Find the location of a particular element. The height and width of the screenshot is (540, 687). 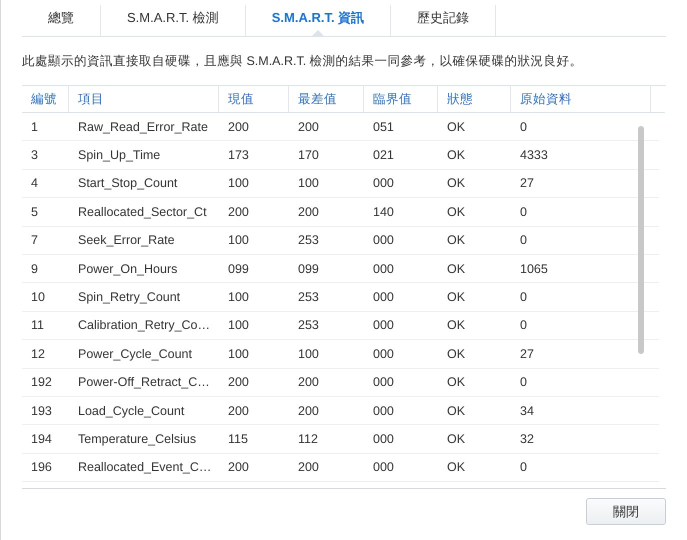

table-cell-text: 3 is located at coordinates (34, 155).